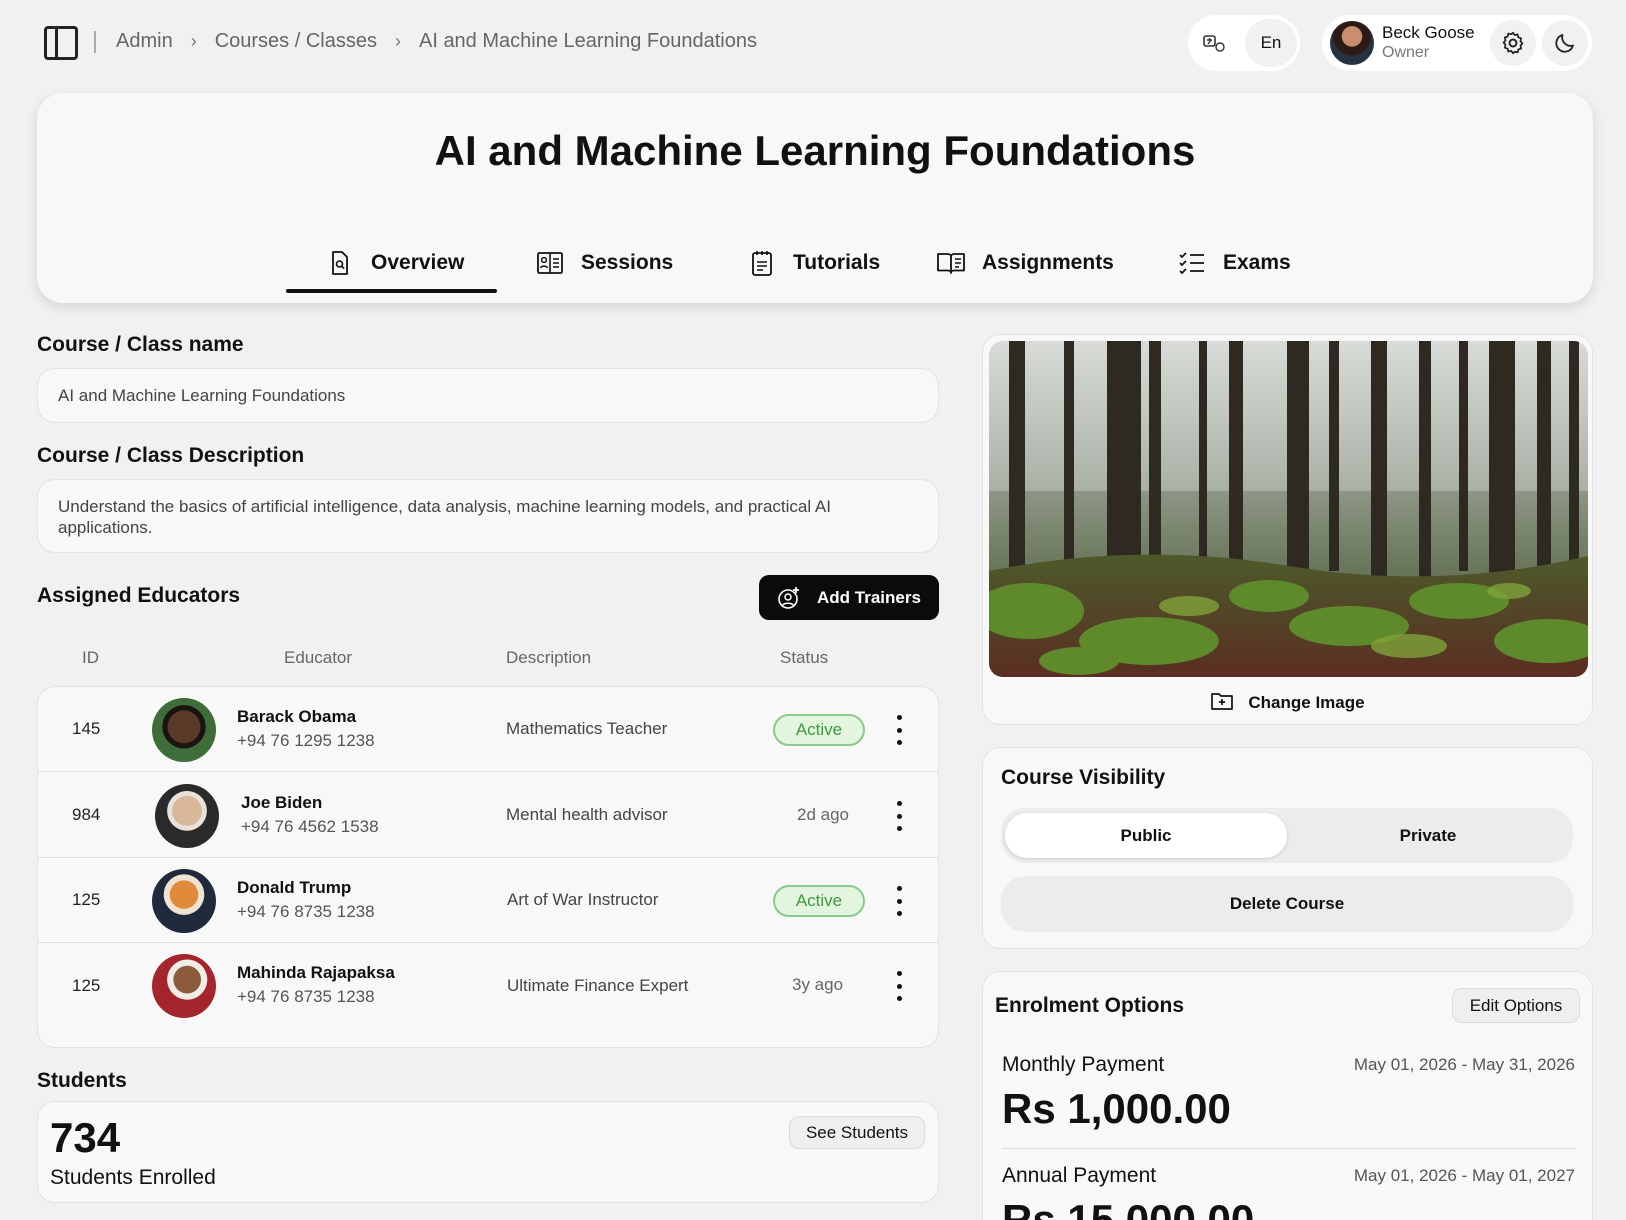 This screenshot has height=1220, width=1626. Describe the element at coordinates (139, 595) in the screenshot. I see `educators-title: Assigned Educators` at that location.